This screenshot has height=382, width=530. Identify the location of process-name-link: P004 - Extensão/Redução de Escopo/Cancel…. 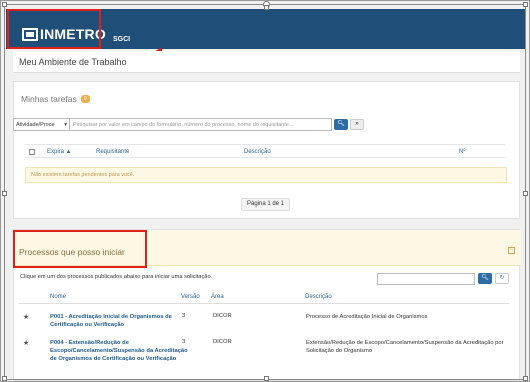
(120, 351).